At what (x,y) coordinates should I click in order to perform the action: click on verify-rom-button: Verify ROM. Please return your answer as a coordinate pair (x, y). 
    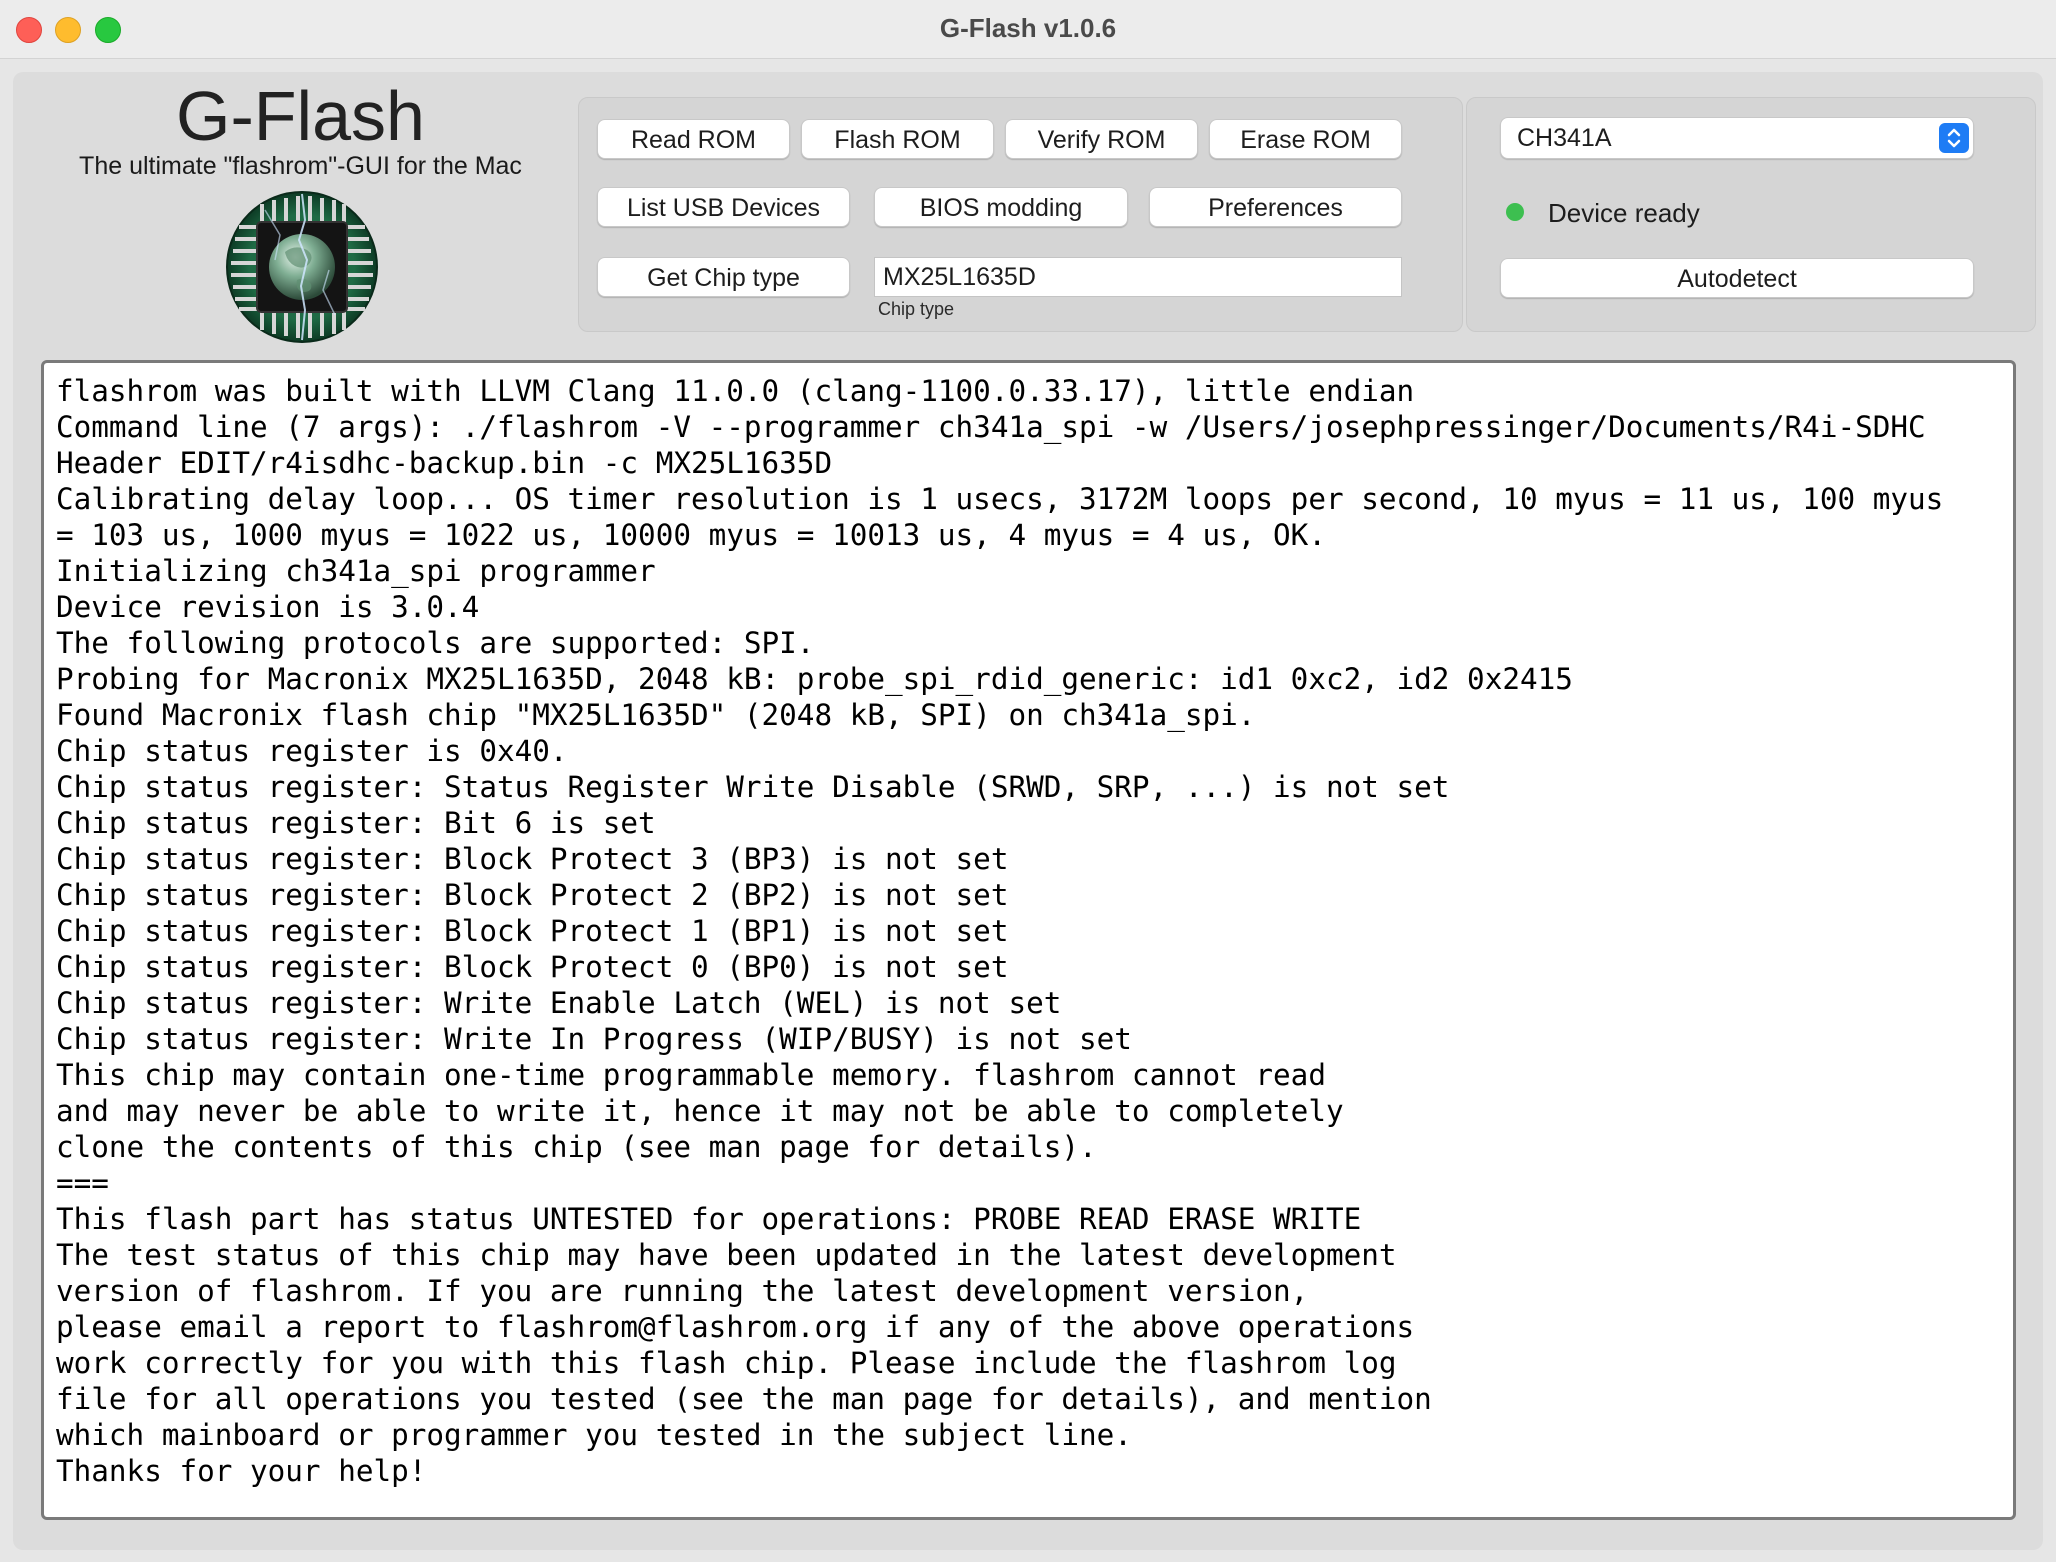
    Looking at the image, I should click on (1101, 139).